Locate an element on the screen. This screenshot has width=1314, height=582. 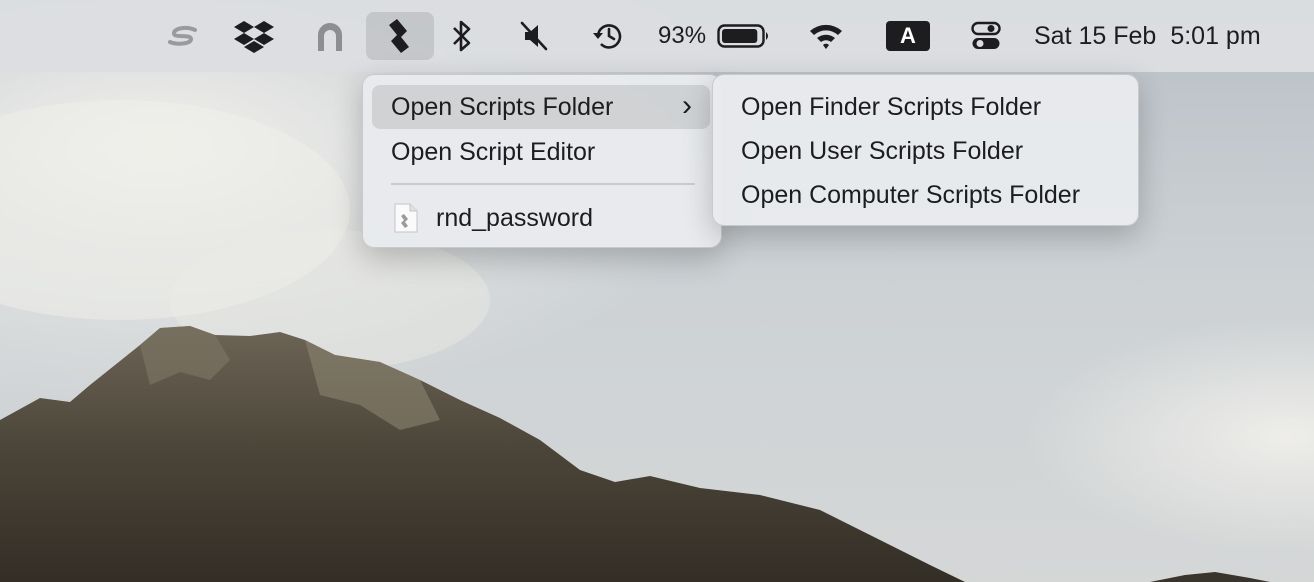
setapp-icon is located at coordinates (183, 36).